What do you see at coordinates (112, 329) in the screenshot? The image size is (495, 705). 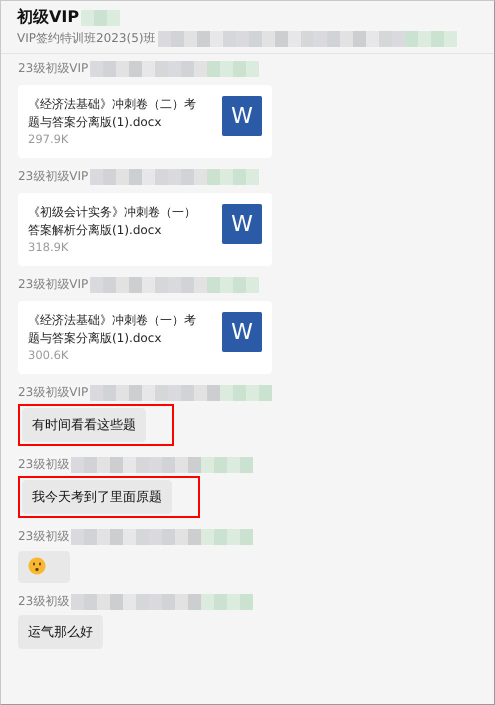 I see `file-name: 《经济法基础》冲刺卷（一）考题与答案分离版(1).docx` at bounding box center [112, 329].